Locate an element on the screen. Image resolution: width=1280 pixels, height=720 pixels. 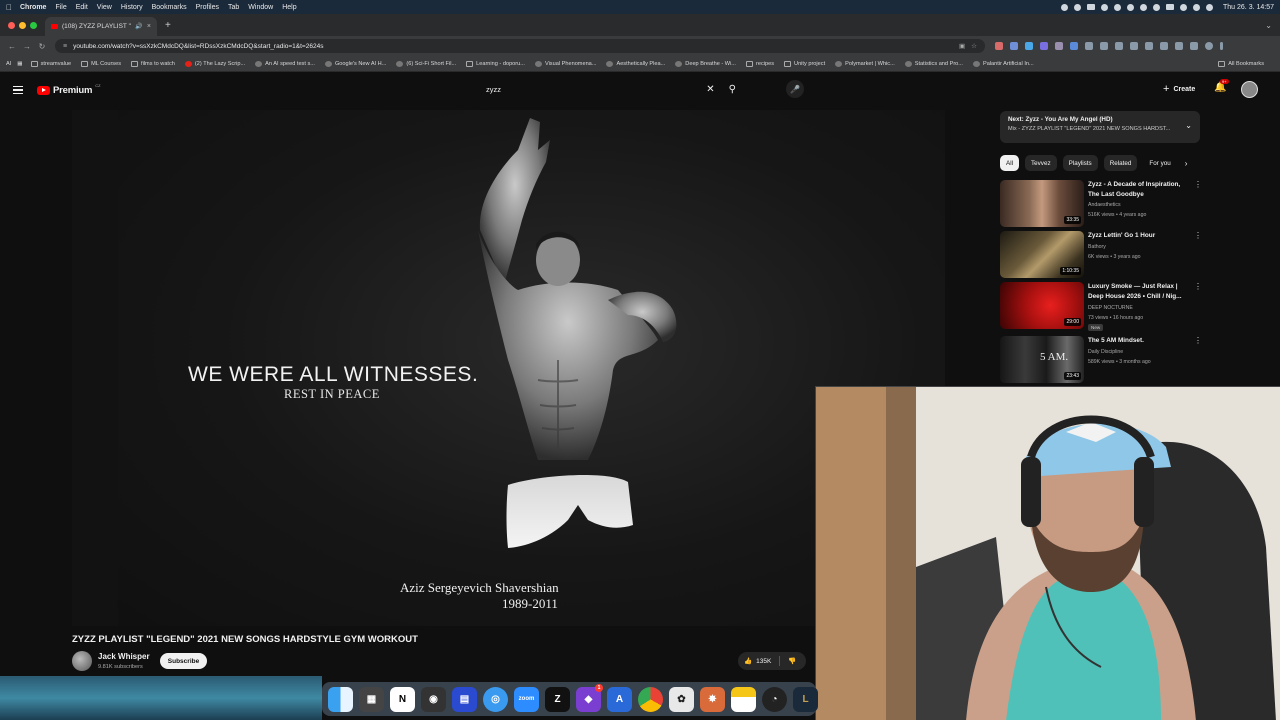
new-tab-button: + is located at coordinates (168, 25).